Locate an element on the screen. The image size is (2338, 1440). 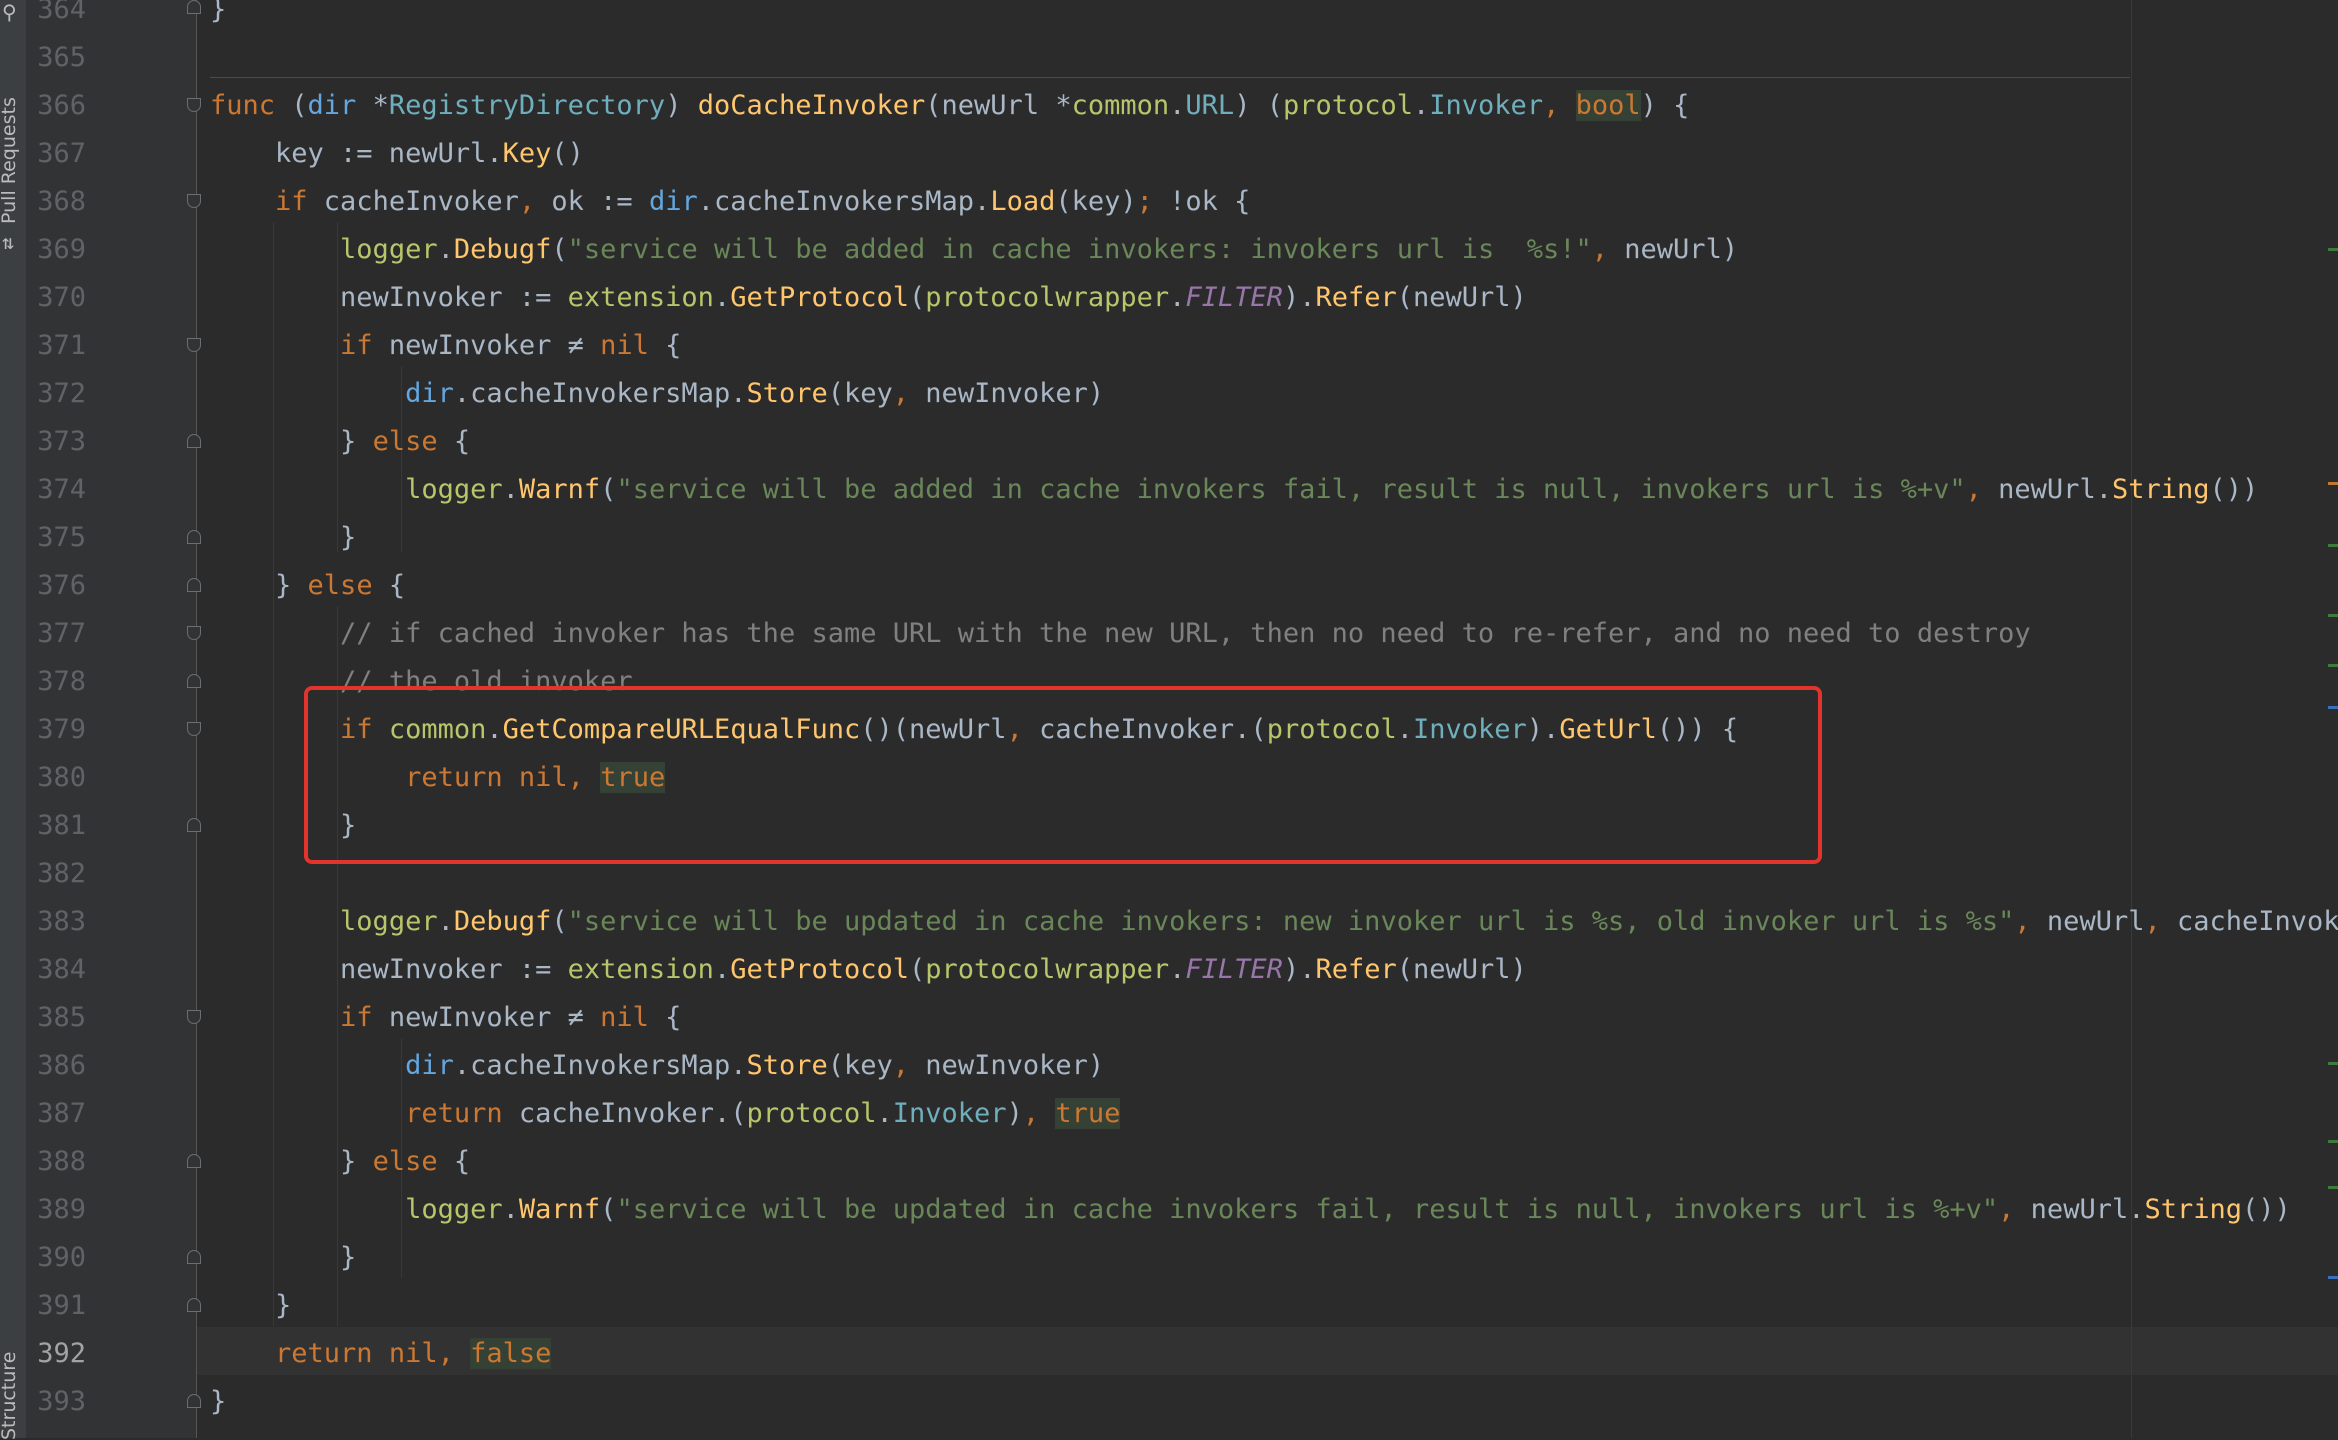
line-number: 373 is located at coordinates (56, 442).